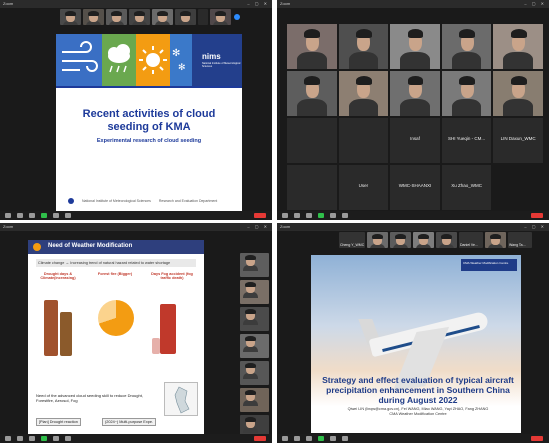  I want to click on participant-tile: Xu Zhao_WMC, so click(466, 187).